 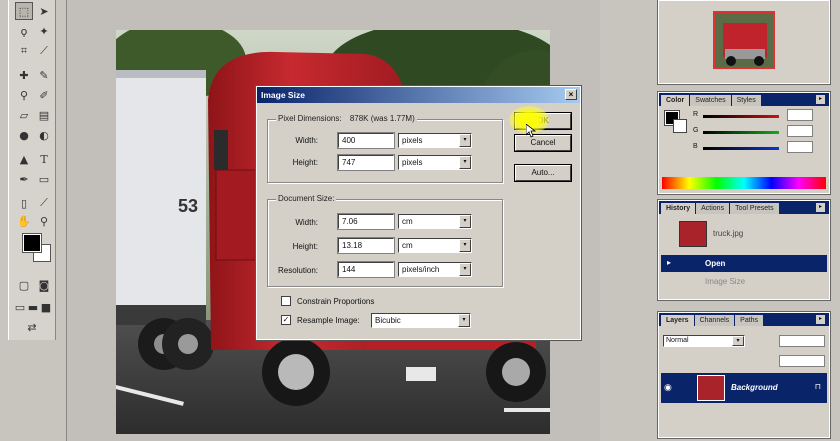 I want to click on channel-r-slider, so click(x=741, y=116).